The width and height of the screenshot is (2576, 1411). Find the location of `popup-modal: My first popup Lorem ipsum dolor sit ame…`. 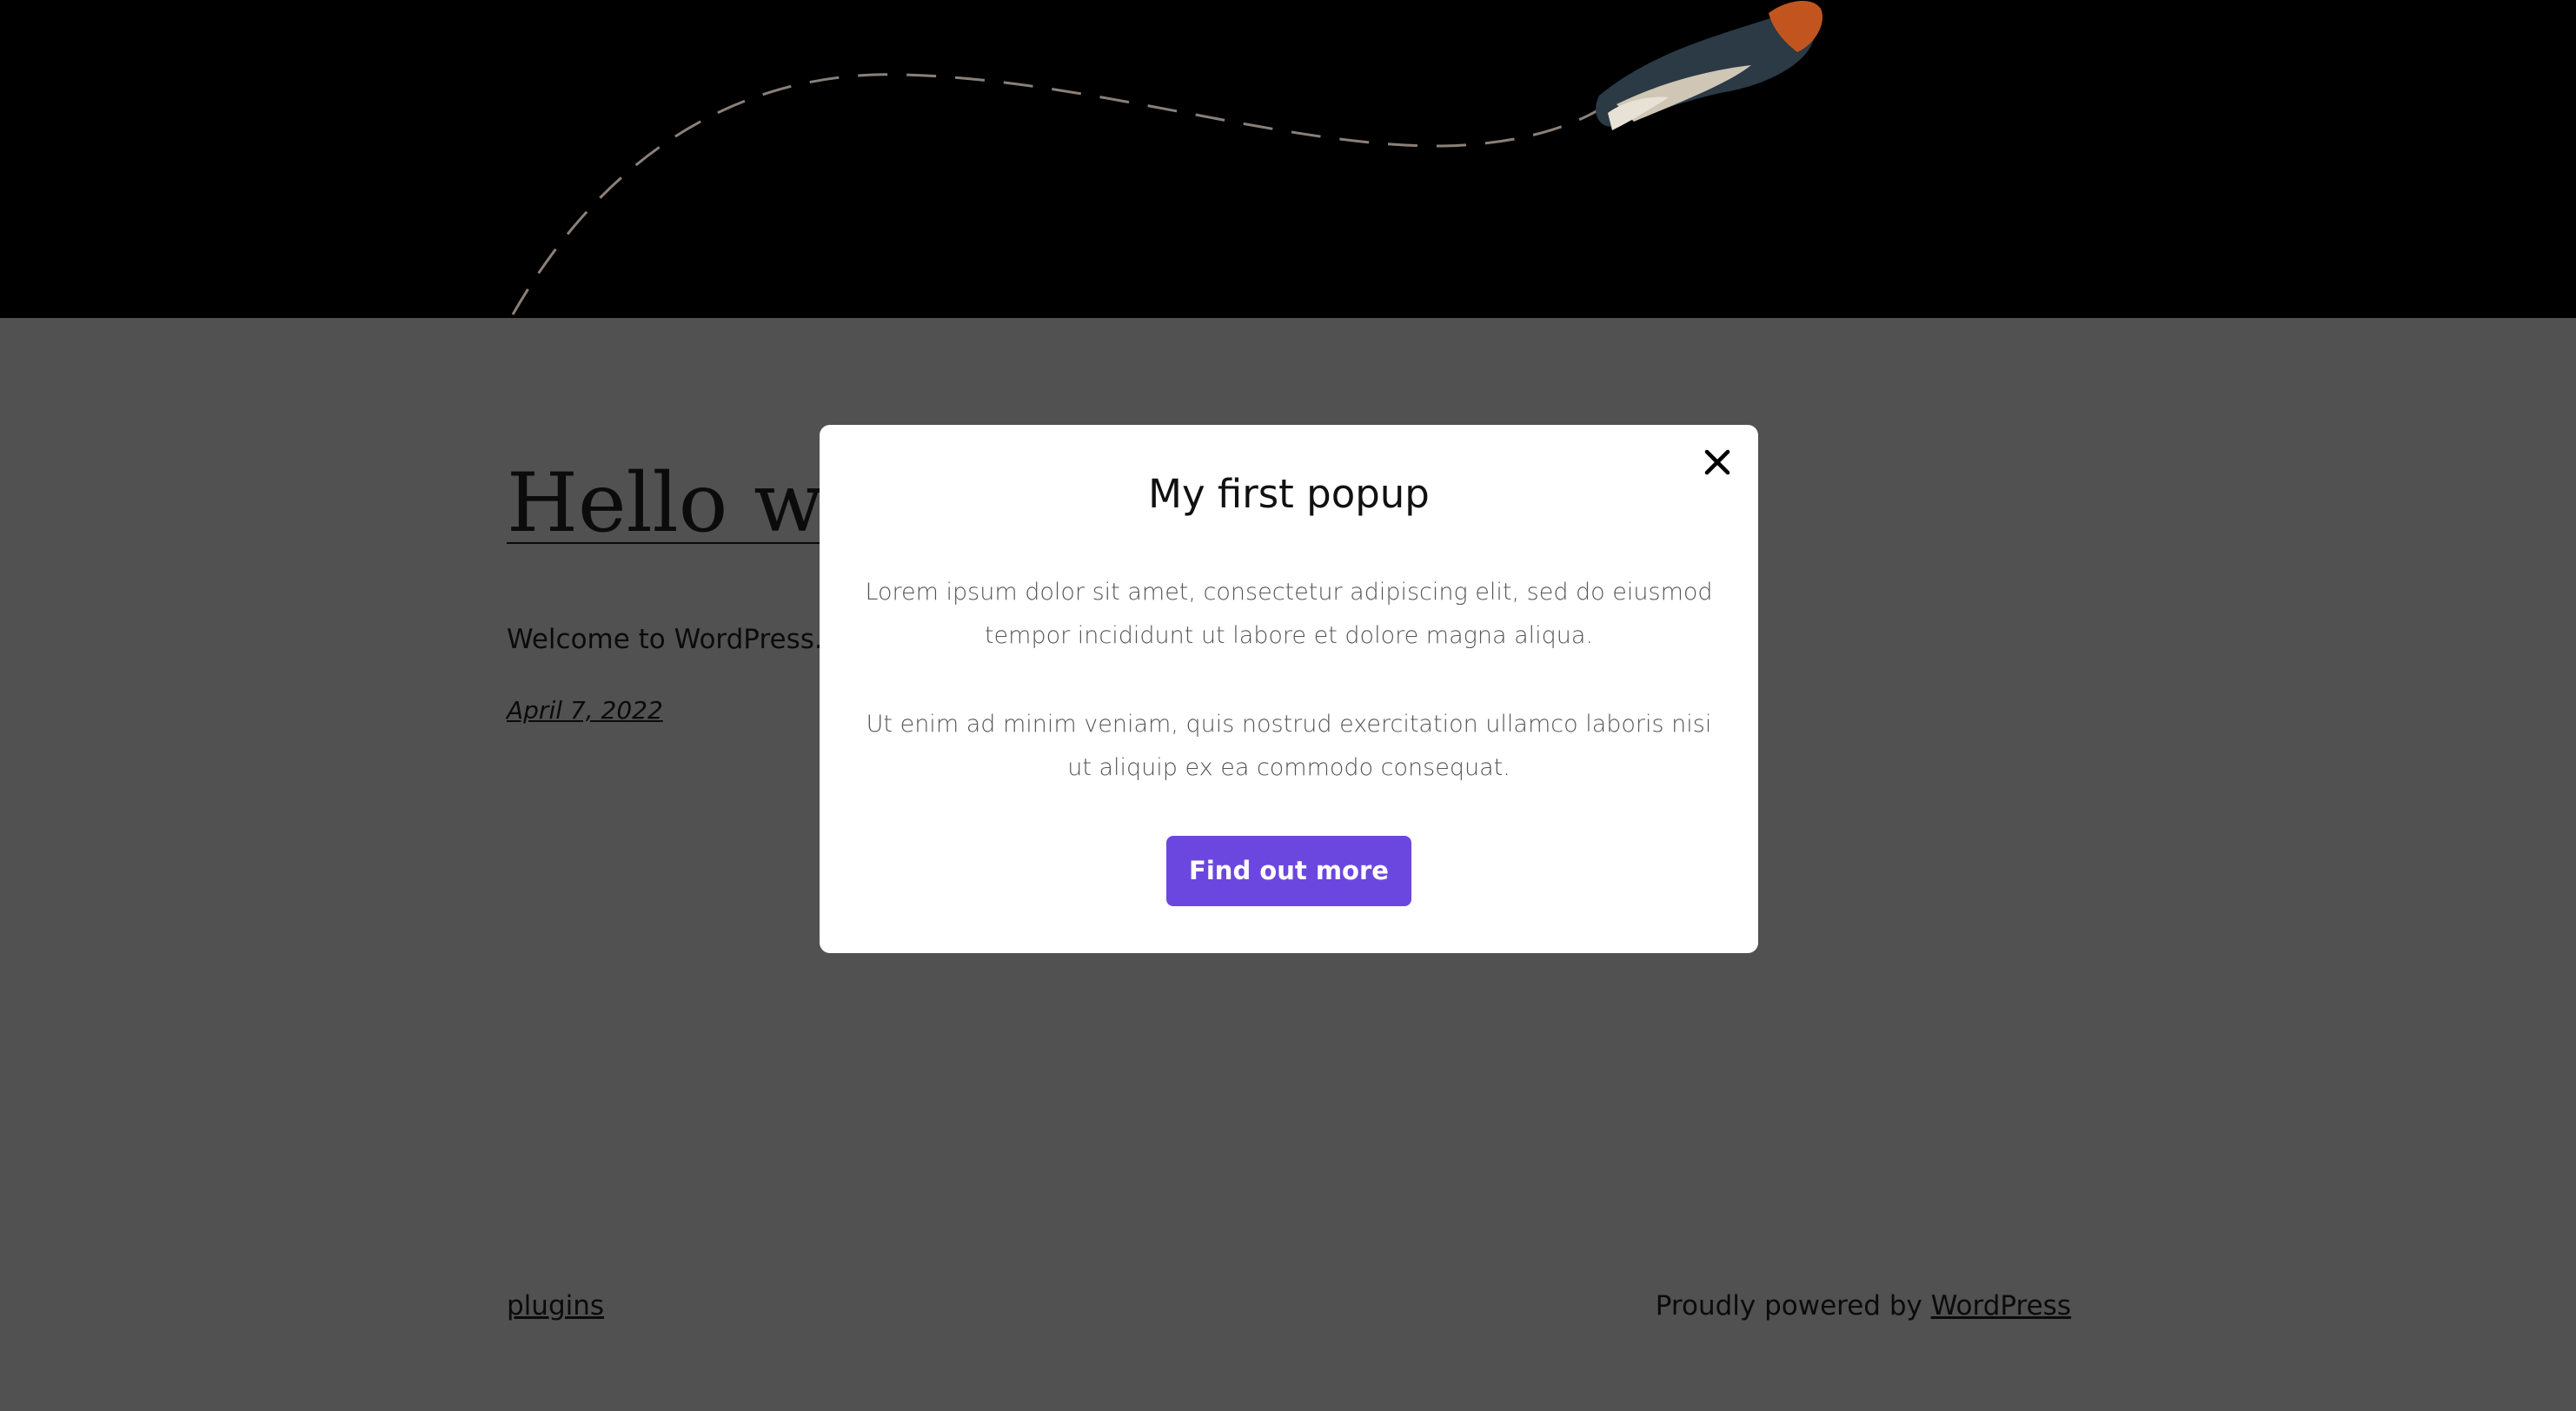

popup-modal: My first popup Lorem ipsum dolor sit ame… is located at coordinates (1289, 689).